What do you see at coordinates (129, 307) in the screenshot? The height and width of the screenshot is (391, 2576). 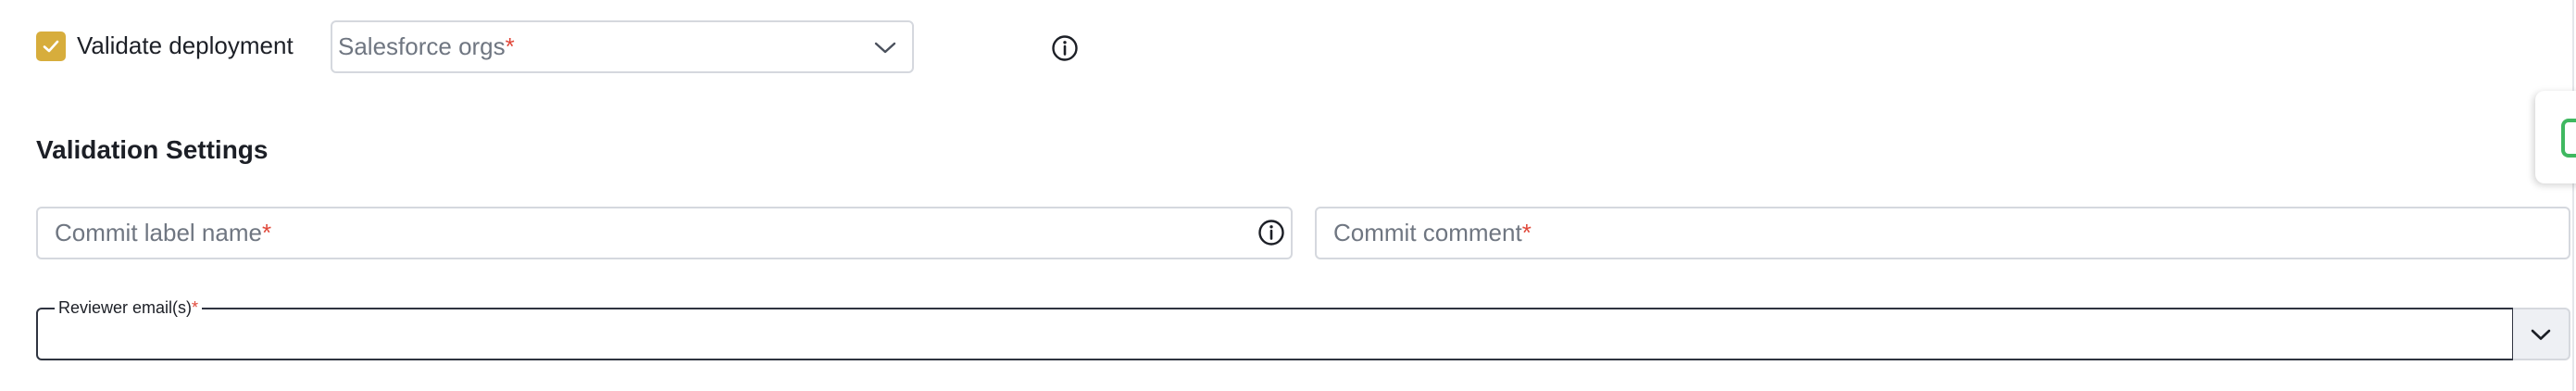 I see `reviewer-emails-label: Reviewer email(s)*` at bounding box center [129, 307].